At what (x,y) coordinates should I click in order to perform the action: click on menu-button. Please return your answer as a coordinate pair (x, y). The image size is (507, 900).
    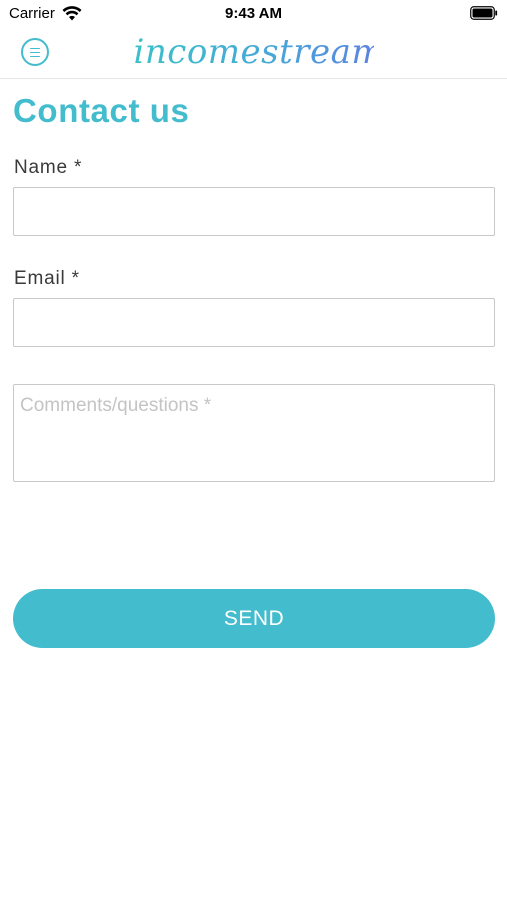
    Looking at the image, I should click on (35, 52).